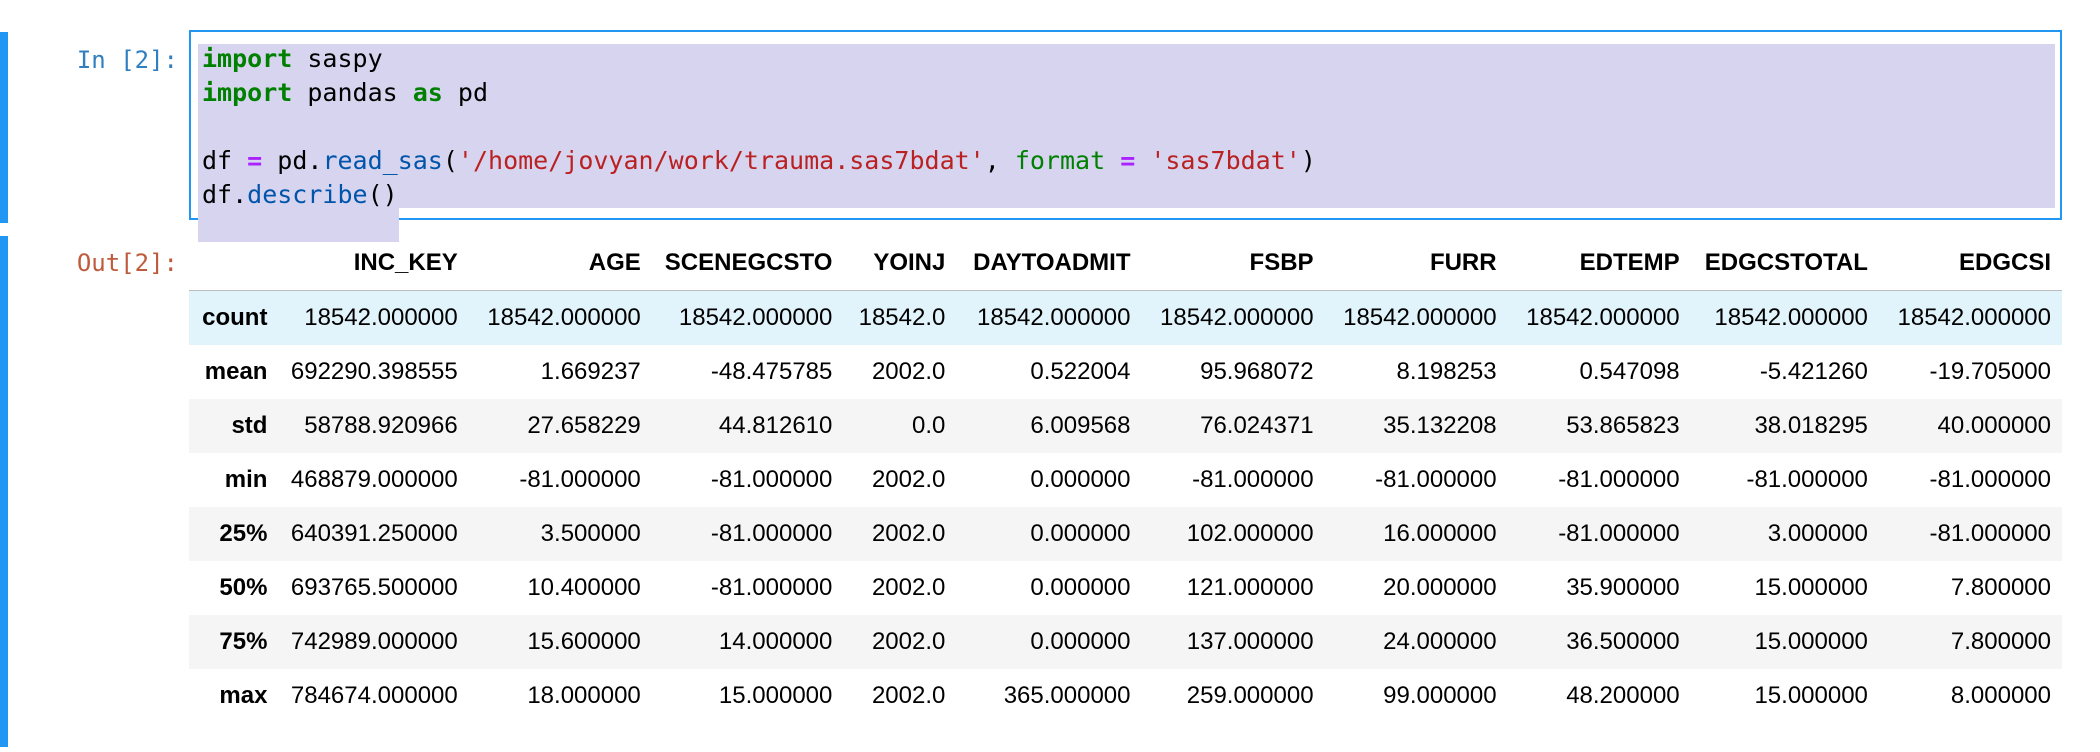 The image size is (2100, 752). Describe the element at coordinates (450, 160) in the screenshot. I see `code-token: (` at that location.